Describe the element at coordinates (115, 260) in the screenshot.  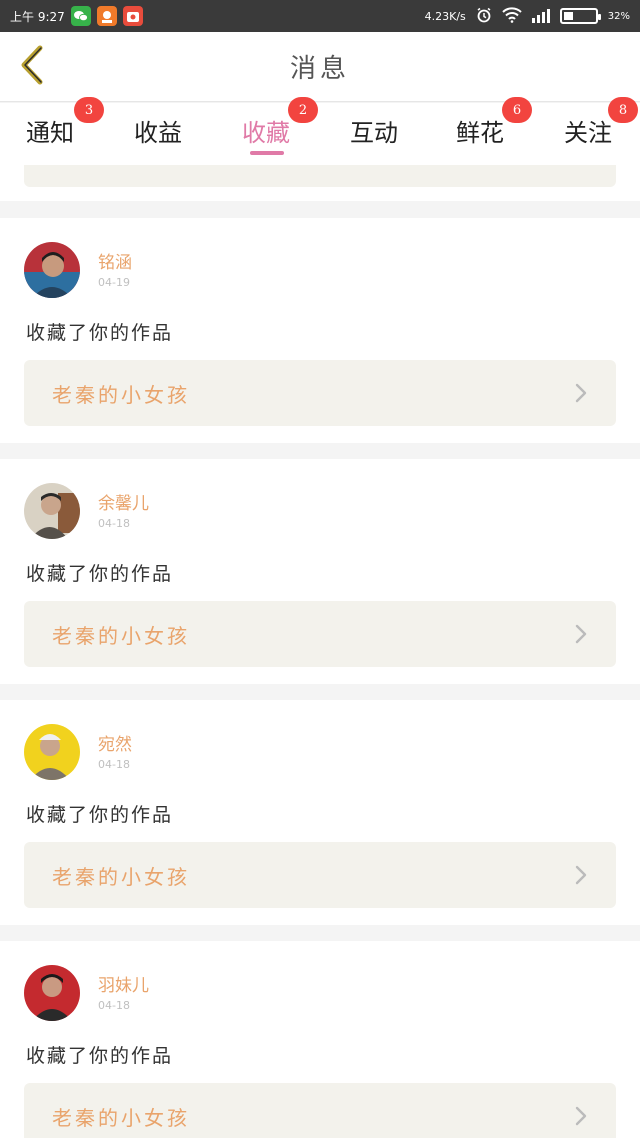
I see `user-name: 铭涵` at that location.